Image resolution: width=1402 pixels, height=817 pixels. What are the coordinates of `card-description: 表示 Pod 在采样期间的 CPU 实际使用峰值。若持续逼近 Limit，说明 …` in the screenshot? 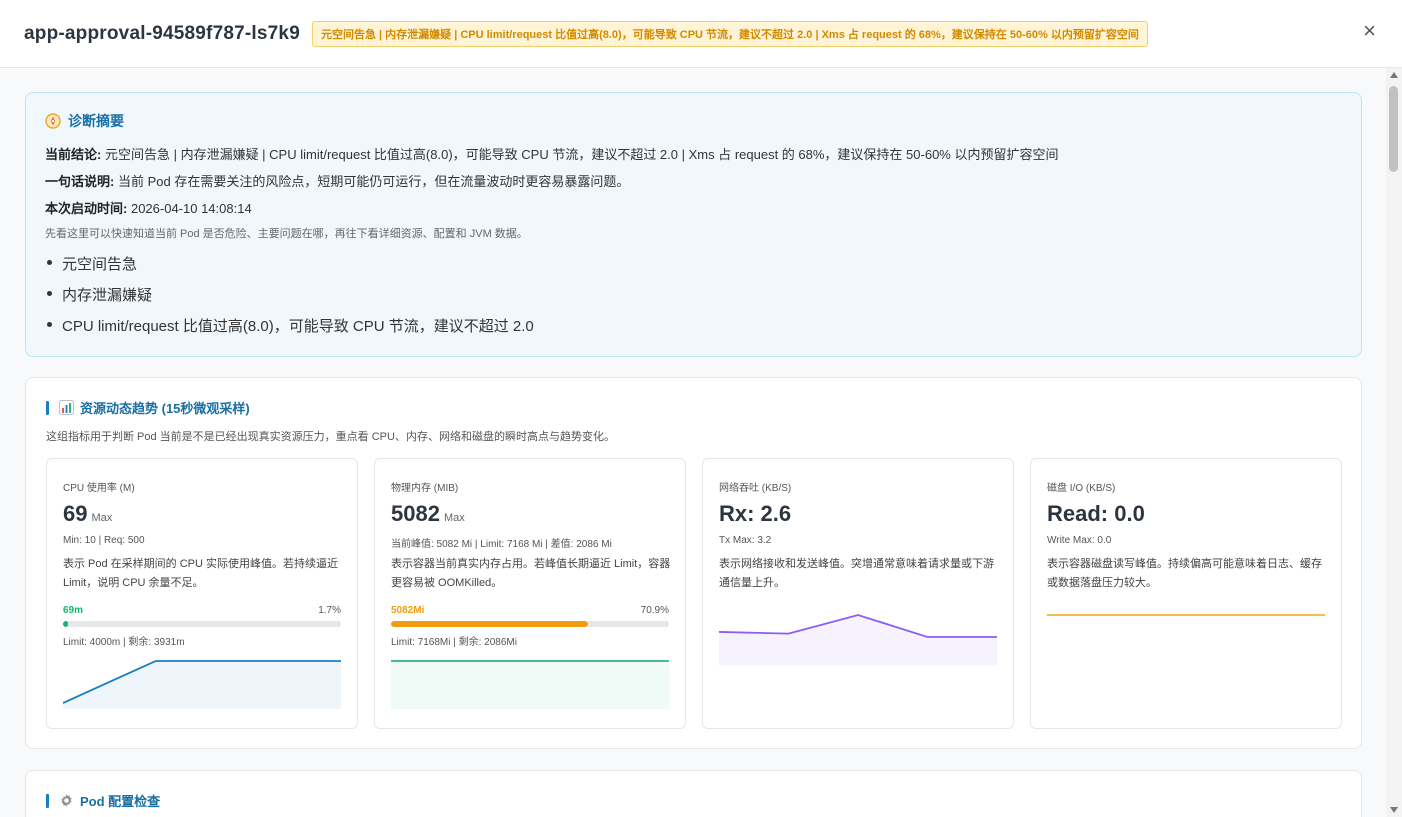 It's located at (201, 573).